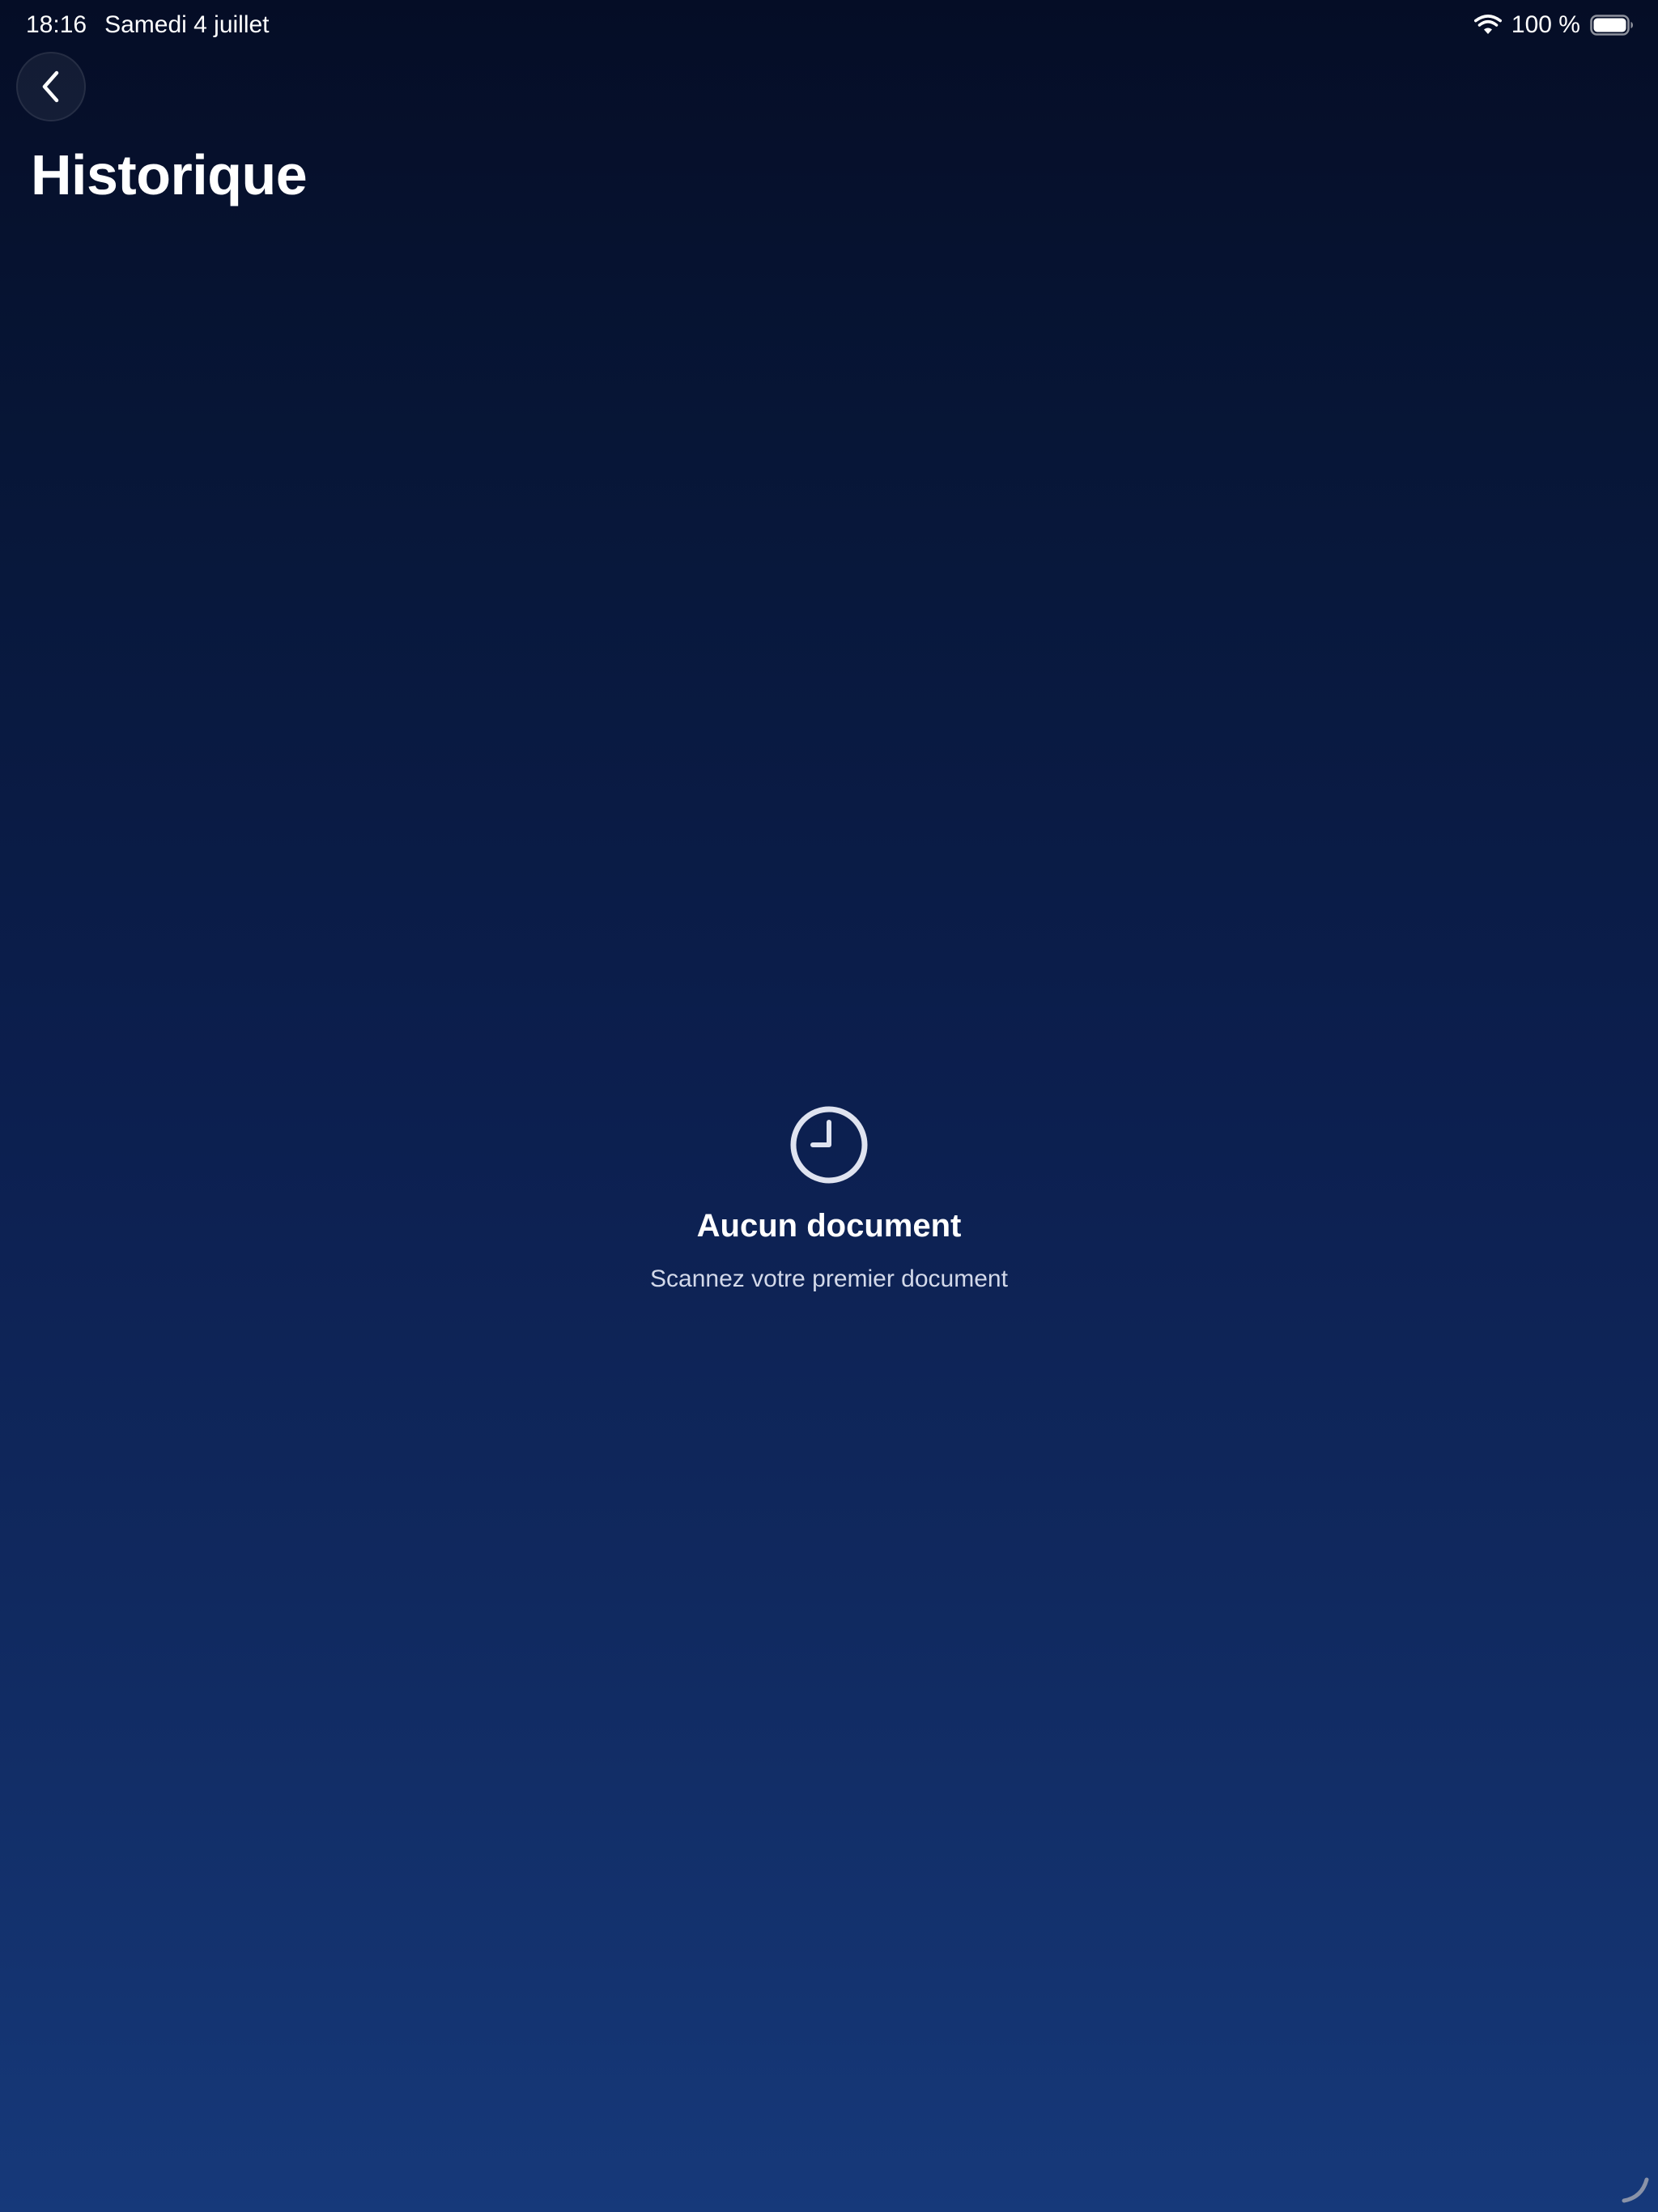  Describe the element at coordinates (1612, 26) in the screenshot. I see `battery-icon` at that location.